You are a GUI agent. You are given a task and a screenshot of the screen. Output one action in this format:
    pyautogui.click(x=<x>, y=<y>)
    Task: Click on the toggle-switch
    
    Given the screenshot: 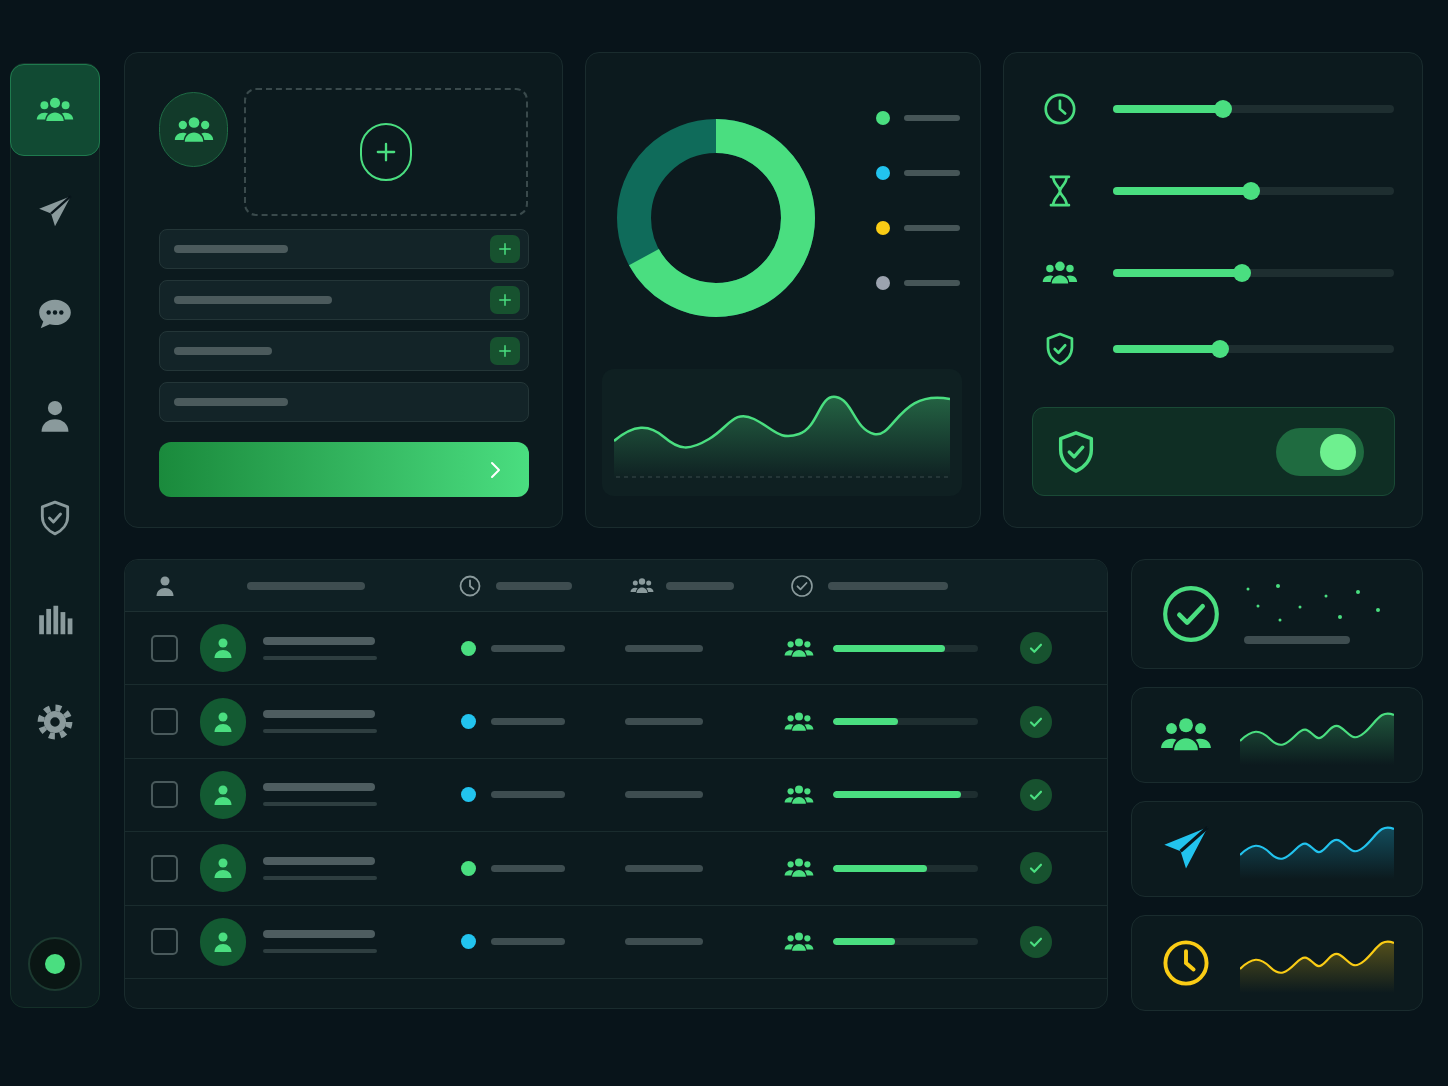 What is the action you would take?
    pyautogui.click(x=1320, y=451)
    